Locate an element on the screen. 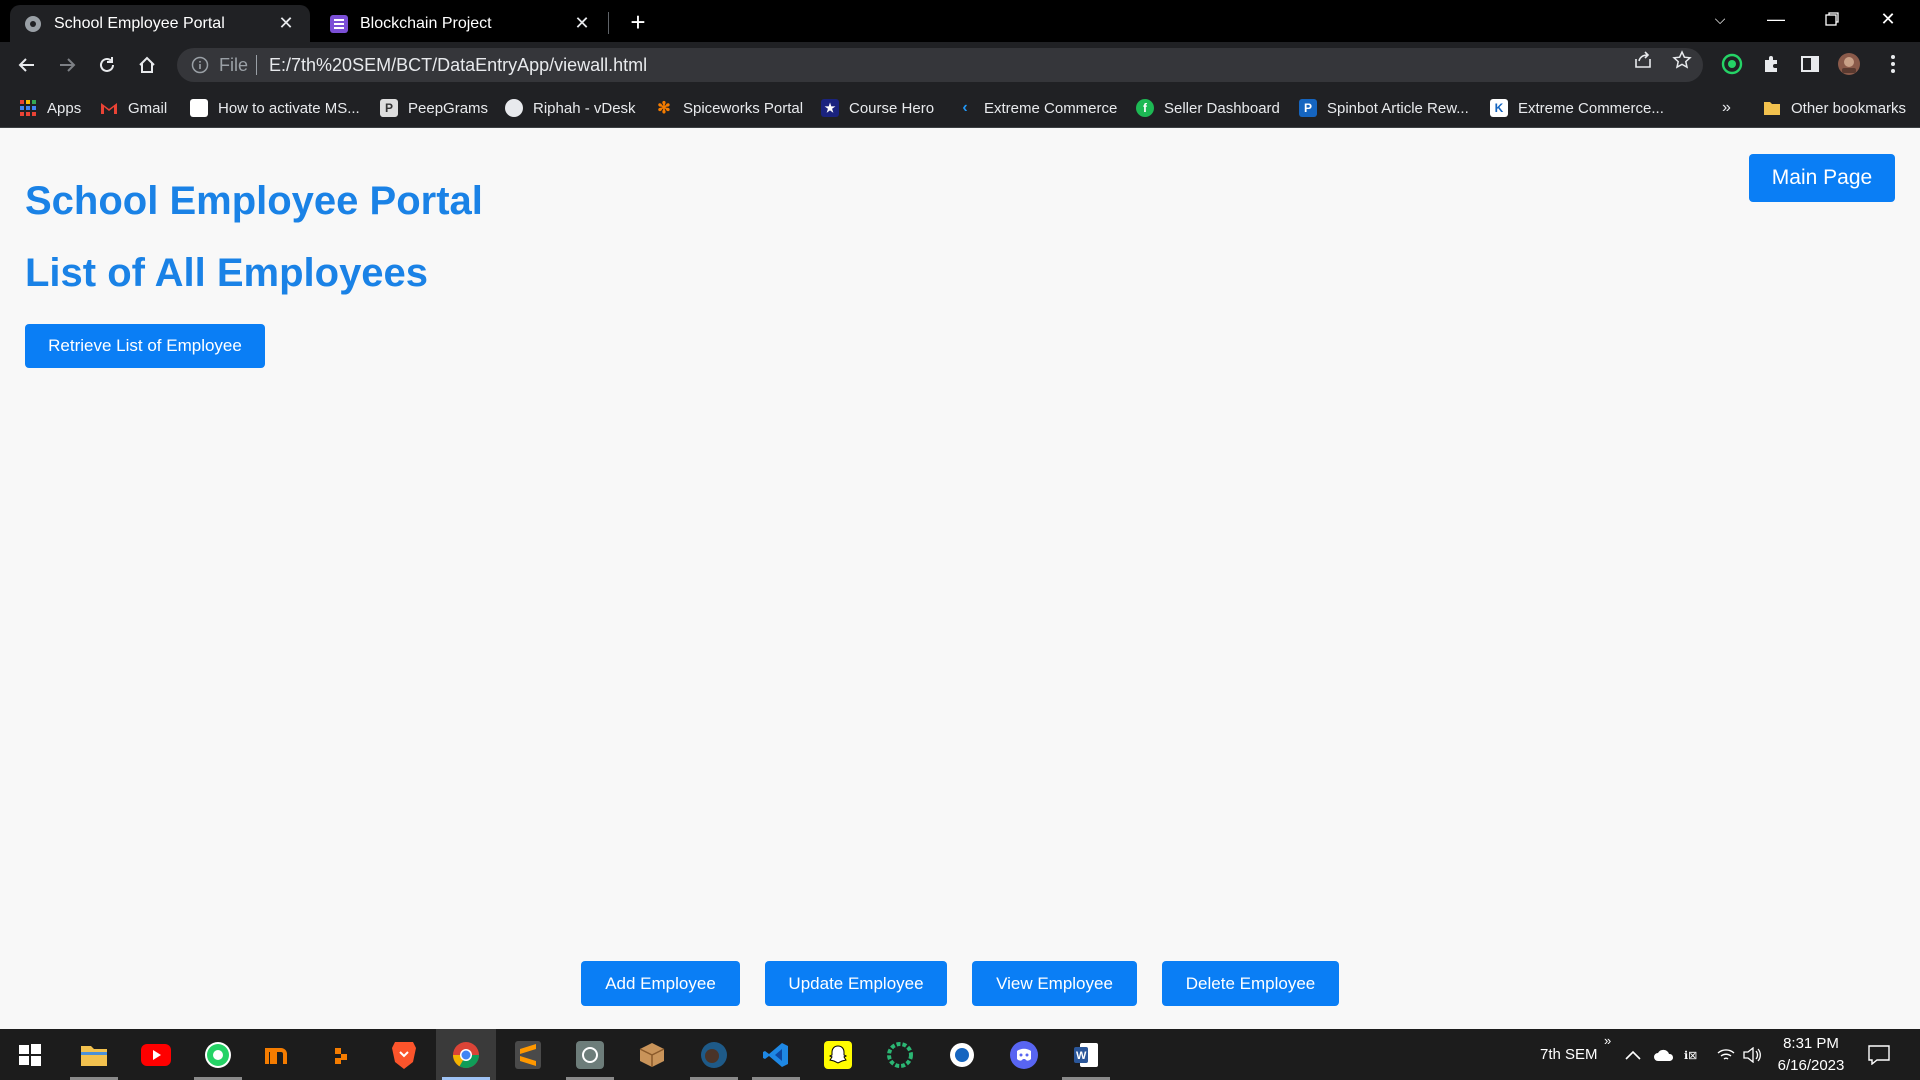 This screenshot has width=1920, height=1080. app-orange-icon is located at coordinates (342, 1054).